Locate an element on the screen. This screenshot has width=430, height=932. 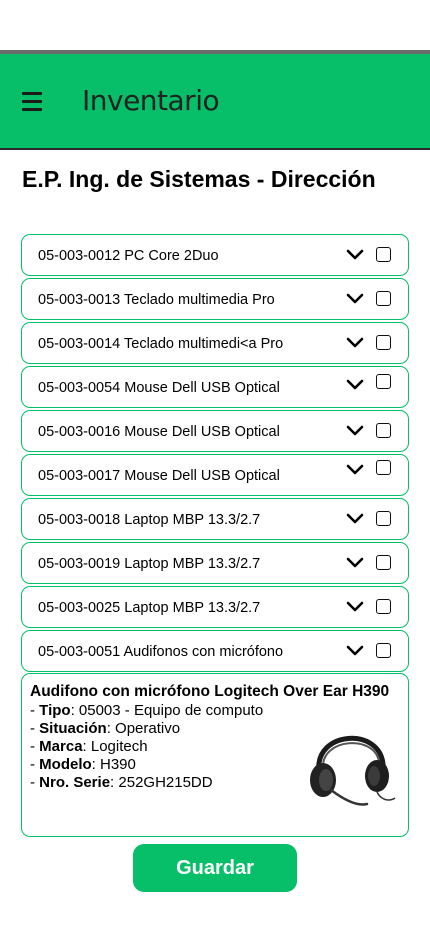
list-item: 05-003-0017 Mouse Dell USB Optical is located at coordinates (215, 475).